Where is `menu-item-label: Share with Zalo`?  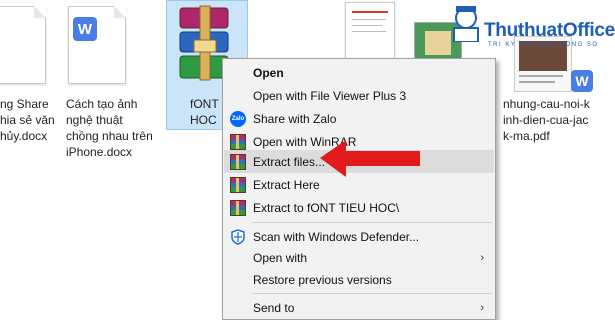
menu-item-label: Share with Zalo is located at coordinates (295, 118).